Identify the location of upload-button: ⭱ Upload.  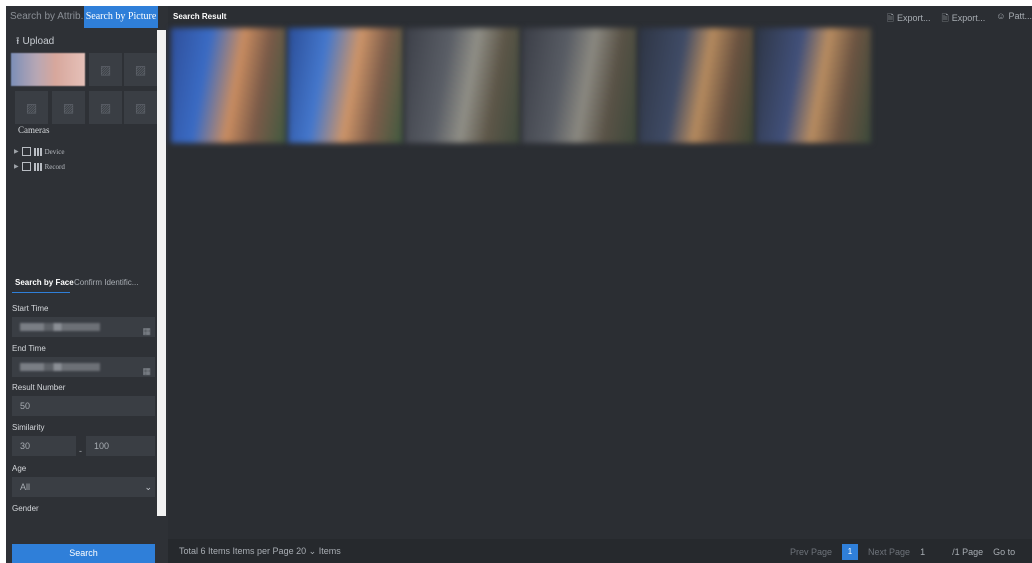
(35, 42).